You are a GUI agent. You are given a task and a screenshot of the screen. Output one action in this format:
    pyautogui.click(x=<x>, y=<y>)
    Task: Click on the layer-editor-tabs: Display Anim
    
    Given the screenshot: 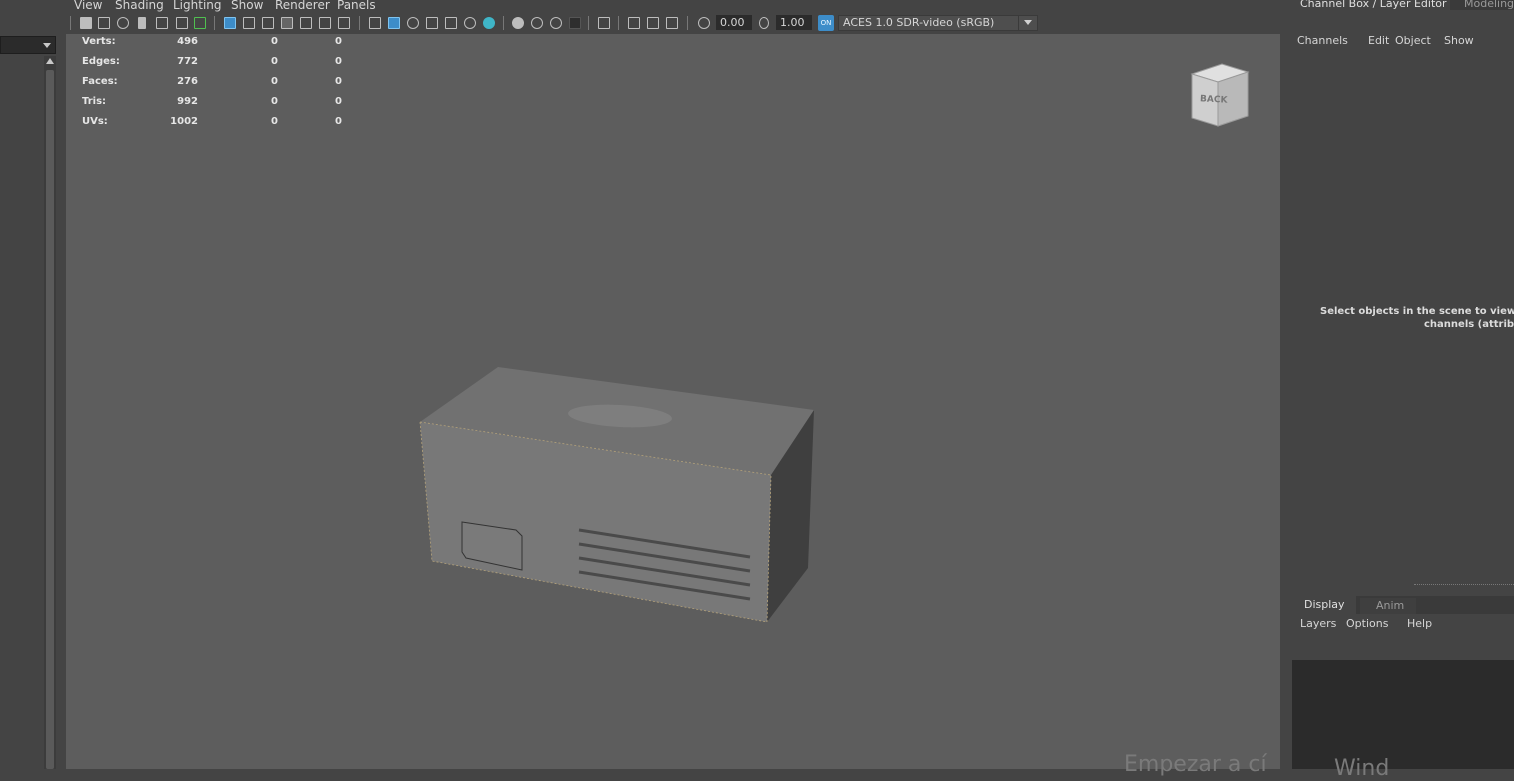 What is the action you would take?
    pyautogui.click(x=1402, y=605)
    